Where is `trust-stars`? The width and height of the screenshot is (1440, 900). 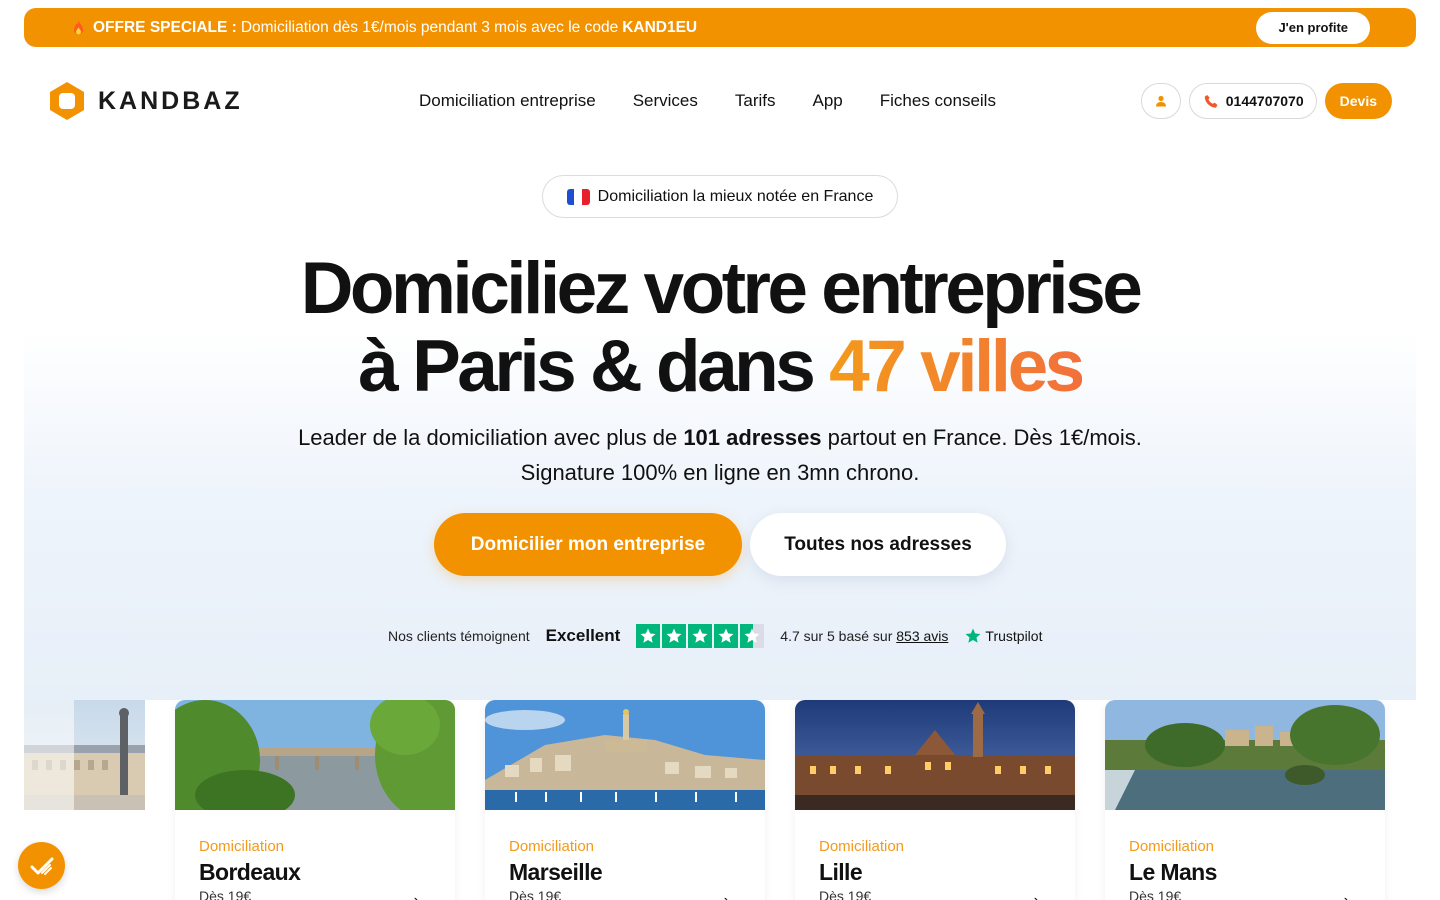 trust-stars is located at coordinates (700, 636).